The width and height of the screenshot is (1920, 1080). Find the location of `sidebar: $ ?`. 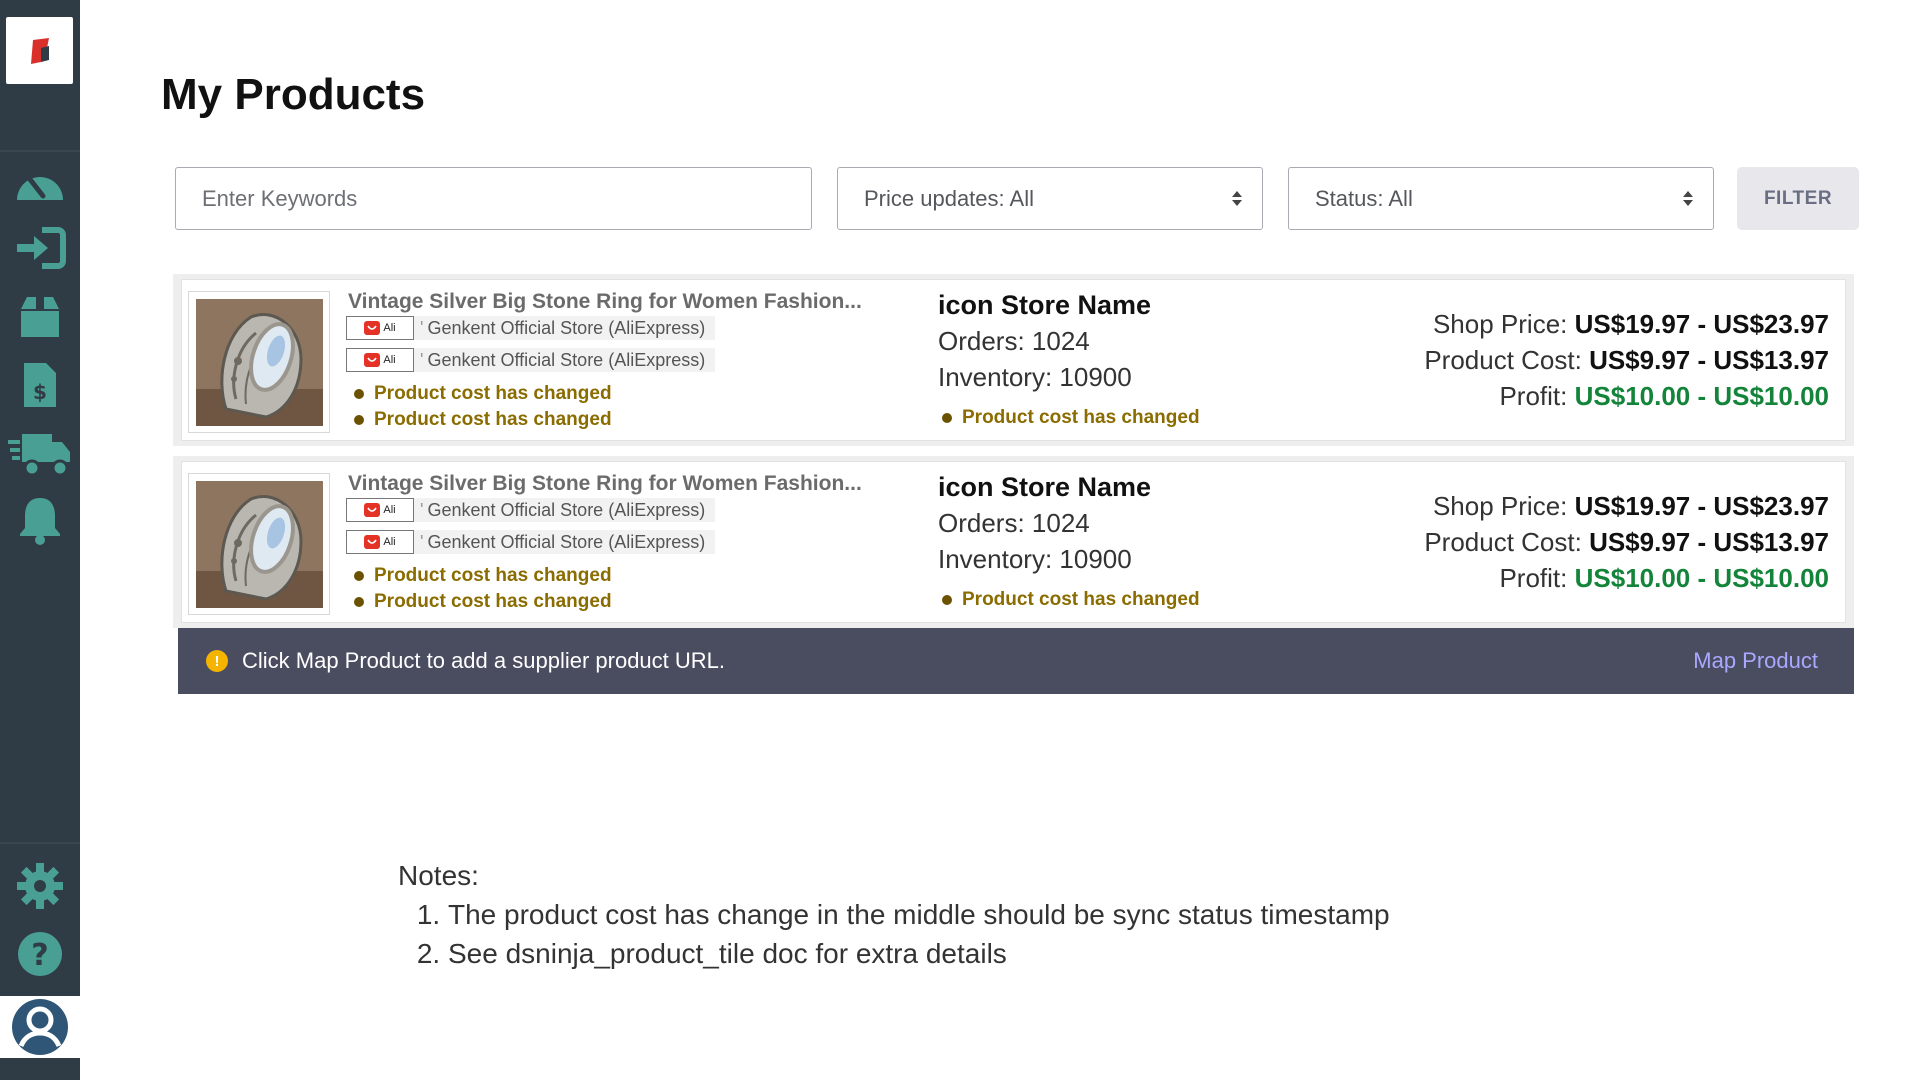

sidebar: $ ? is located at coordinates (40, 540).